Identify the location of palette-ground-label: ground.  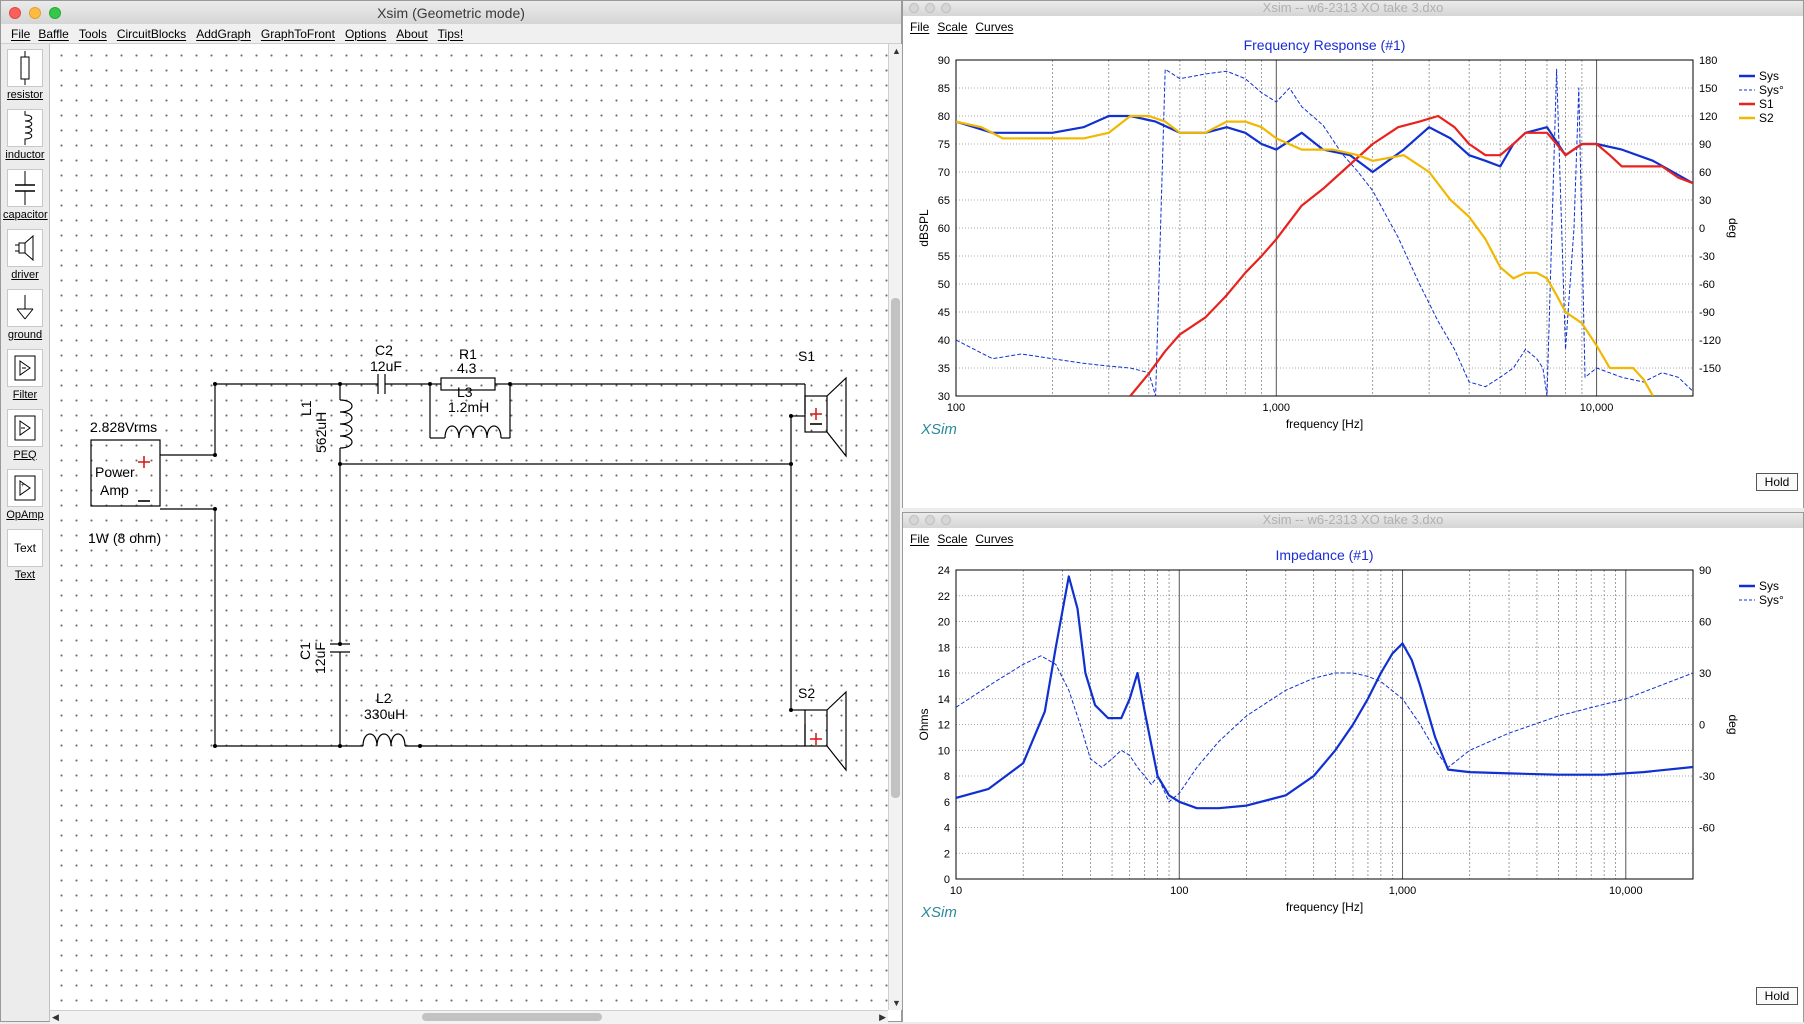
(25, 335).